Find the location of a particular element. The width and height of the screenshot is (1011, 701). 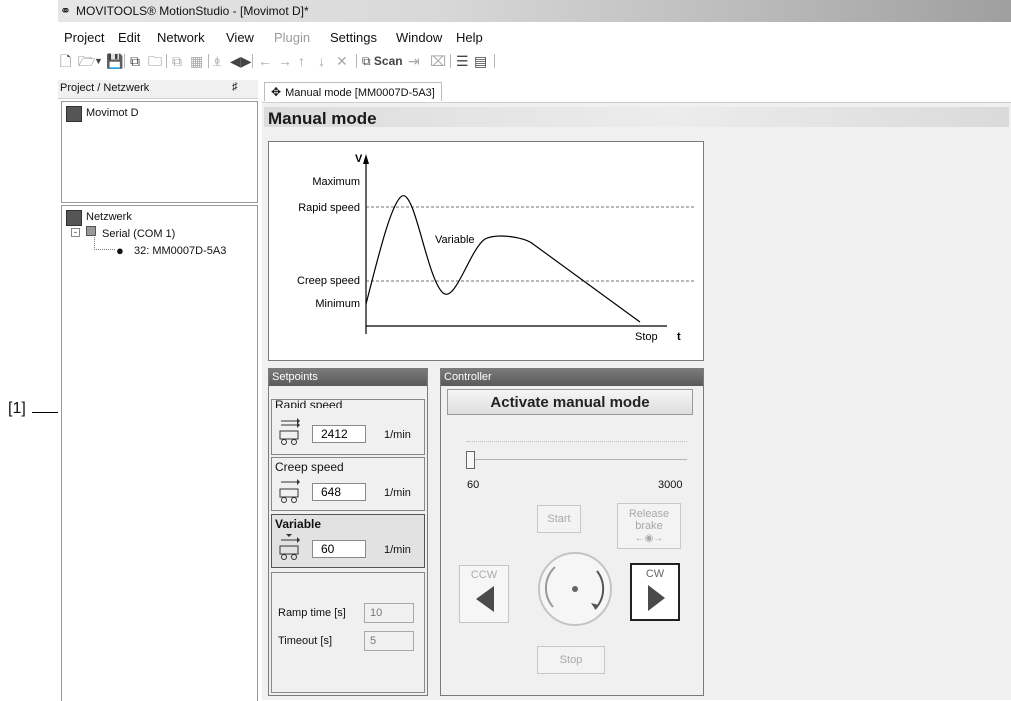

close-box-icon: ⌧ is located at coordinates (438, 61).